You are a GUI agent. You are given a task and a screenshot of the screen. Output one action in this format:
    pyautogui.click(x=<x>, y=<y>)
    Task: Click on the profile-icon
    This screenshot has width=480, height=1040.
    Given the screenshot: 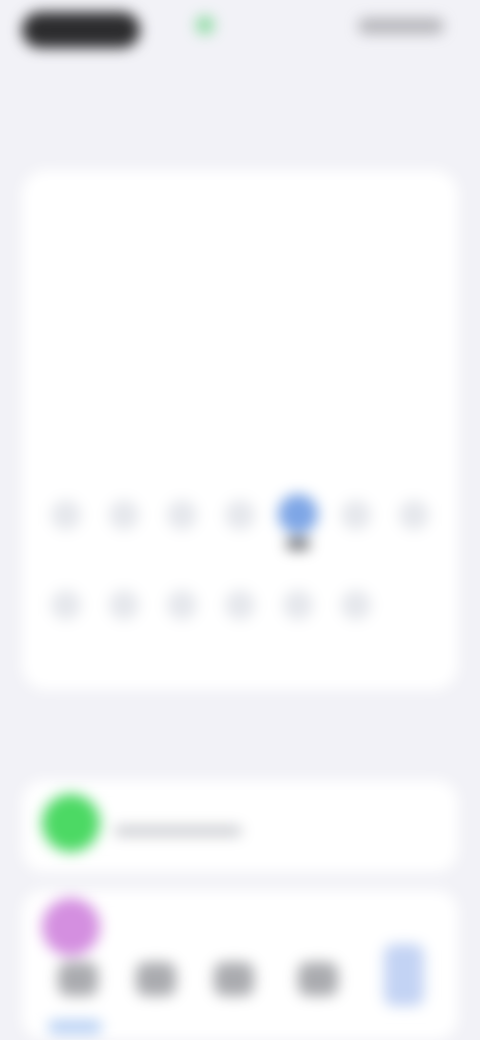 What is the action you would take?
    pyautogui.click(x=318, y=979)
    